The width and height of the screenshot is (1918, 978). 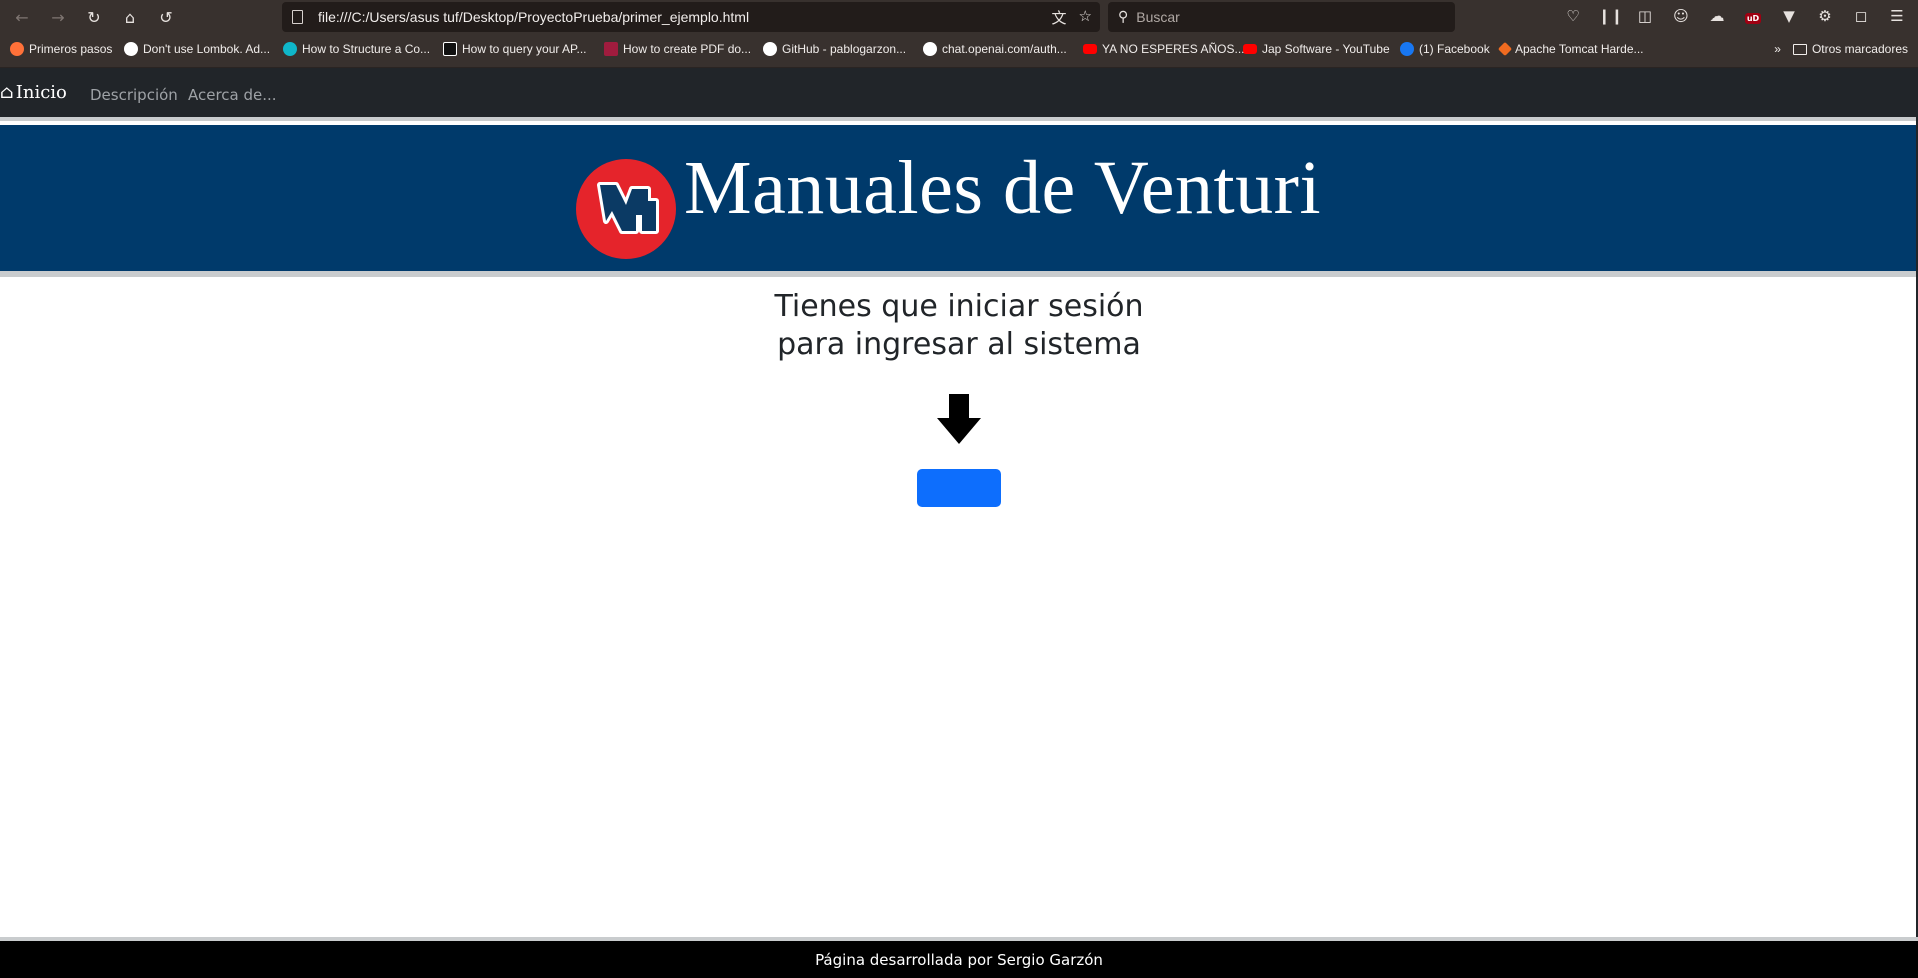 I want to click on tomcat-icon, so click(x=1505, y=49).